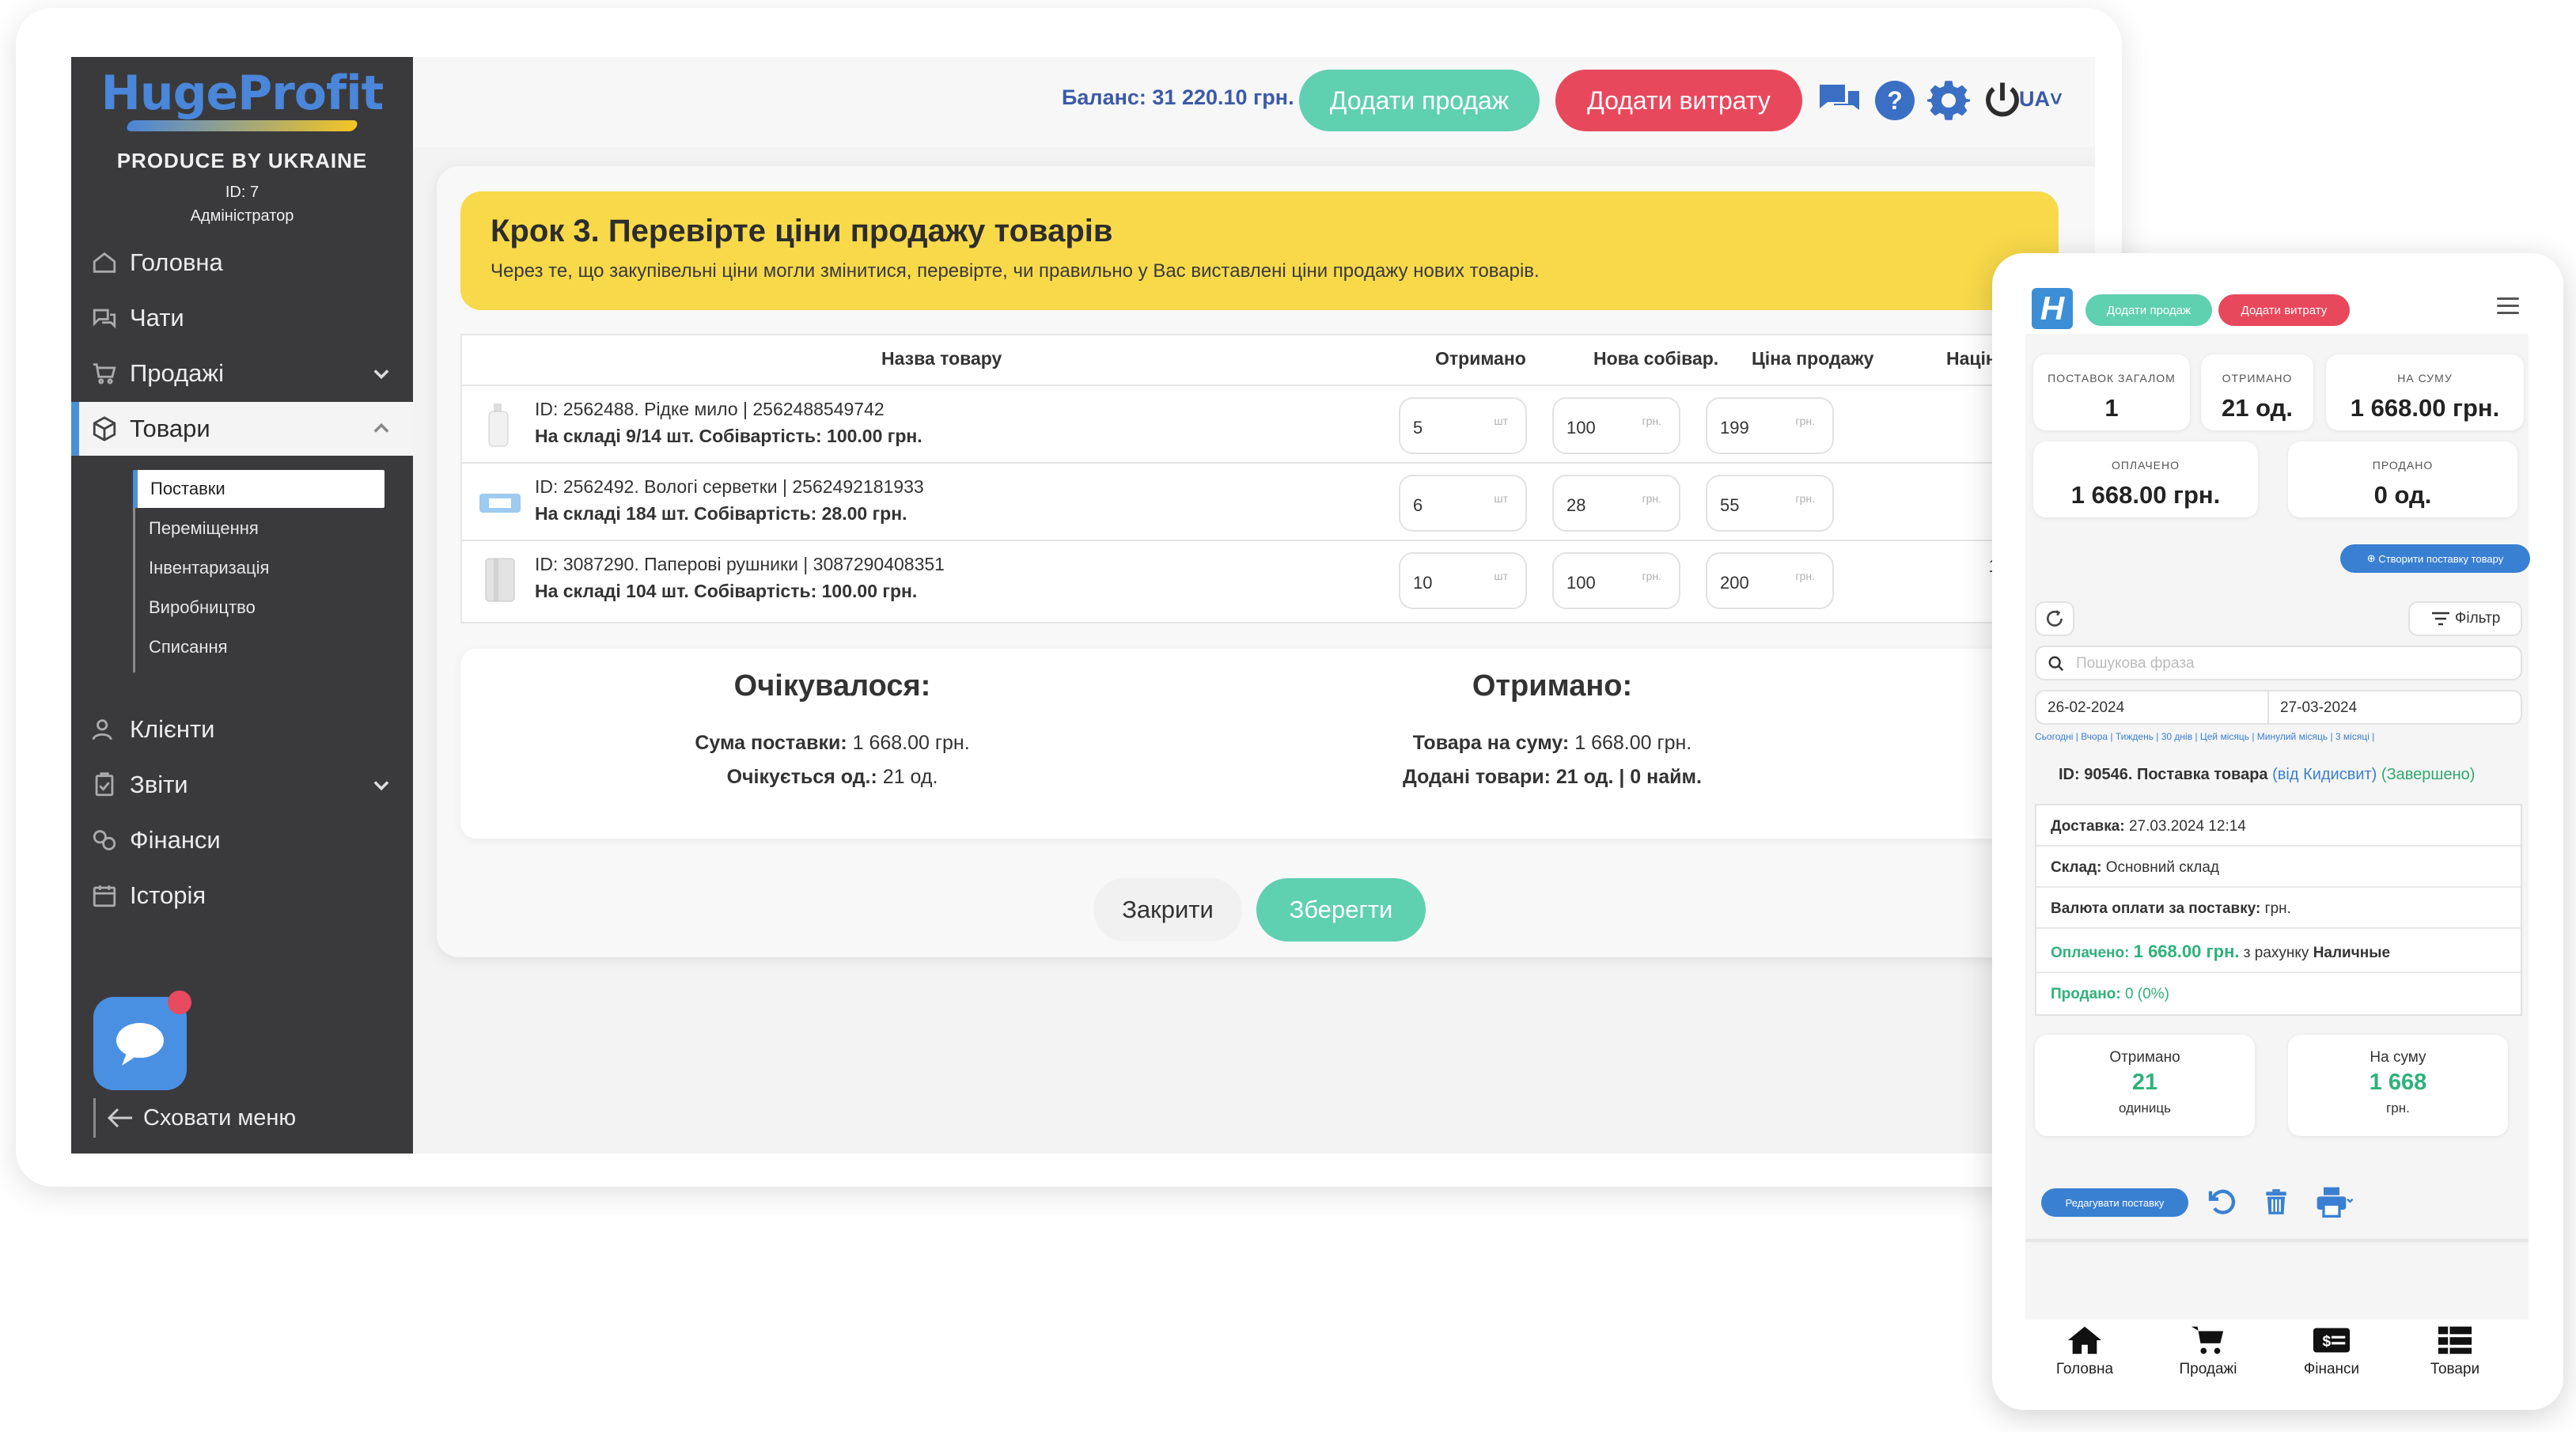 This screenshot has width=2576, height=1432. Describe the element at coordinates (1463, 503) in the screenshot. I see `received-qty-input: 6 шт` at that location.